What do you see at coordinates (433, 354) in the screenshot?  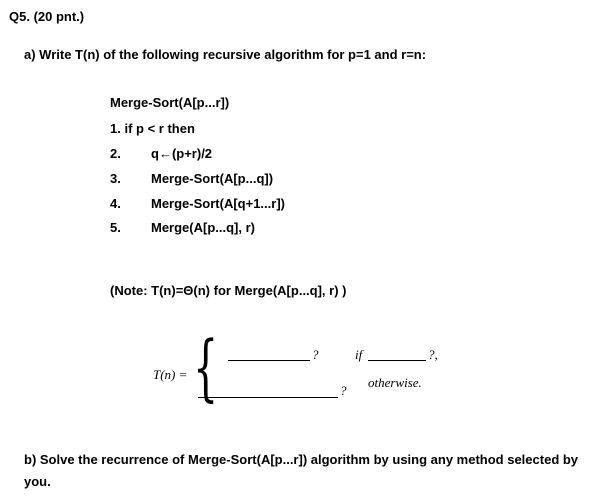 I see `case1-condition-mark: ?,` at bounding box center [433, 354].